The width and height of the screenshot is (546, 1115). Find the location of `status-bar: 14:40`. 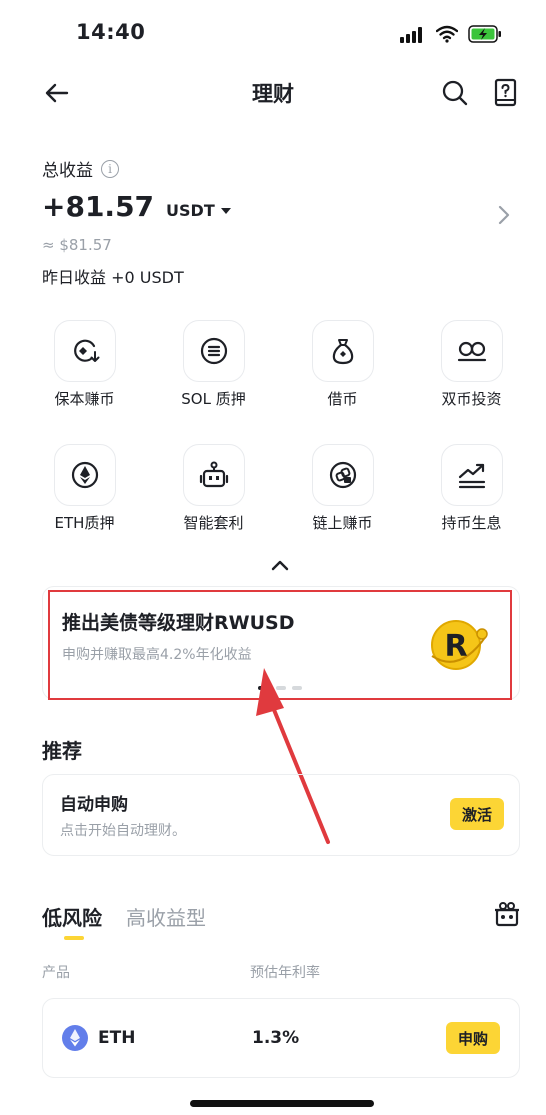

status-bar: 14:40 is located at coordinates (273, 32).